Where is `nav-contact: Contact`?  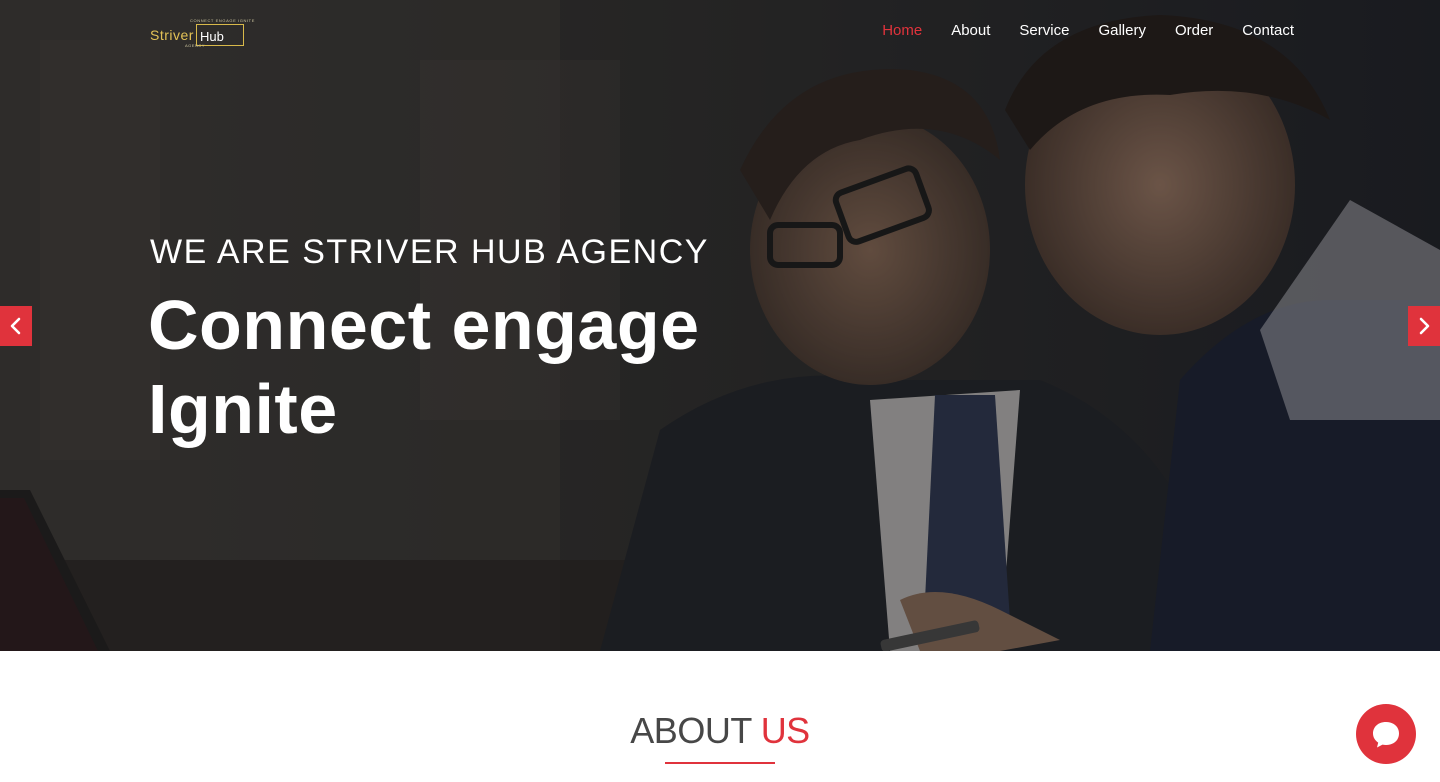
nav-contact: Contact is located at coordinates (1261, 31).